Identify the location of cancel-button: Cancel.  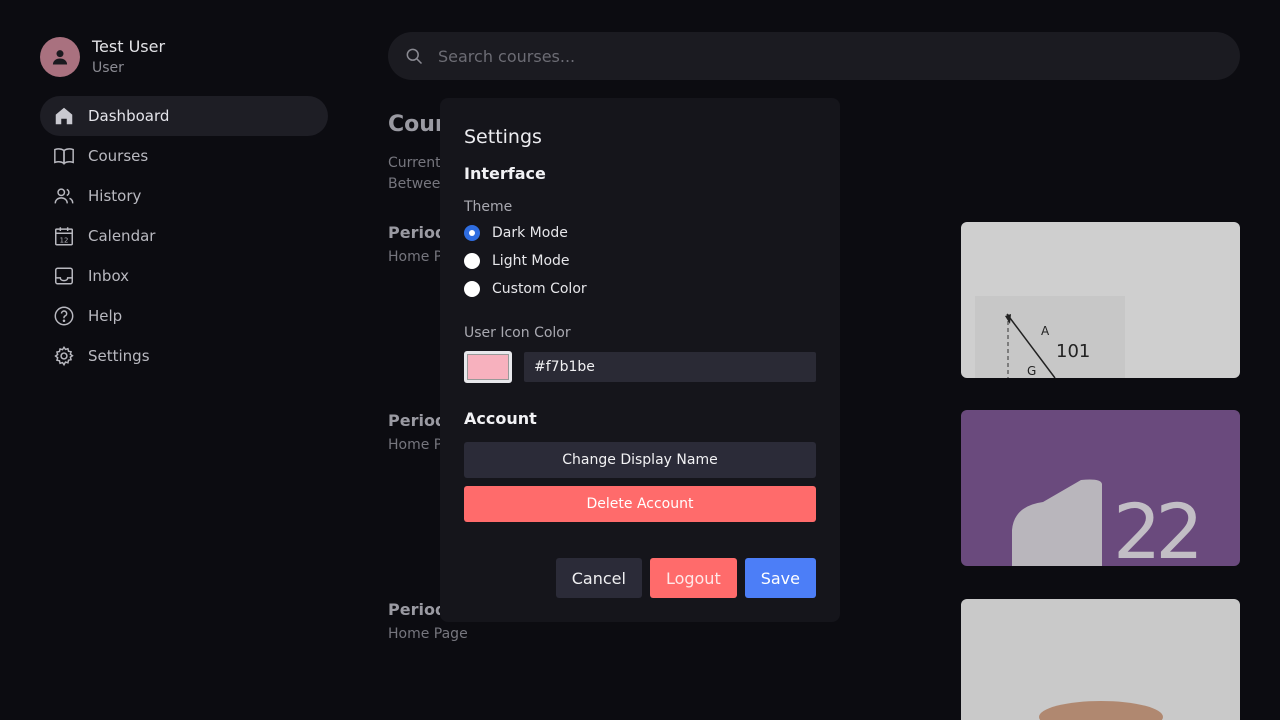
(598, 578).